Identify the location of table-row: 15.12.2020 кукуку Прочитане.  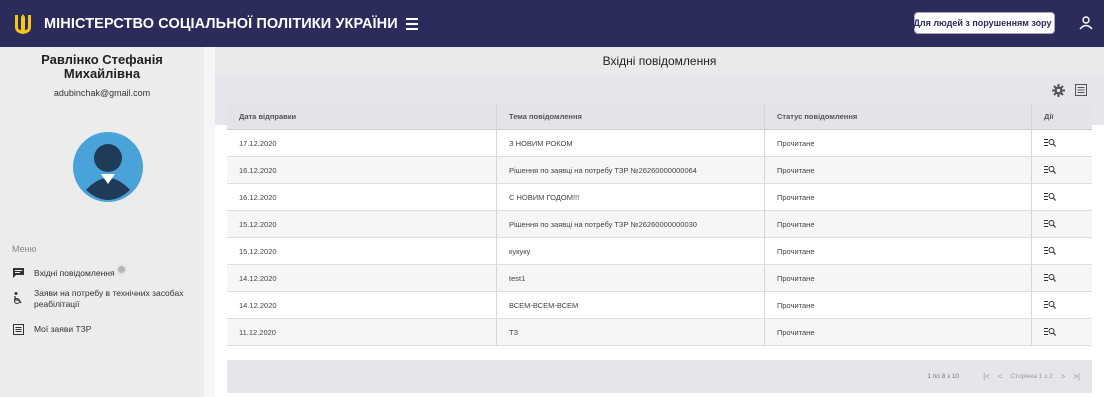
(659, 251).